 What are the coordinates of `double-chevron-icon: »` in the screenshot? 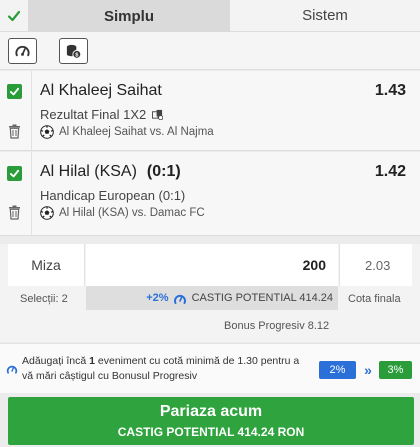 It's located at (368, 370).